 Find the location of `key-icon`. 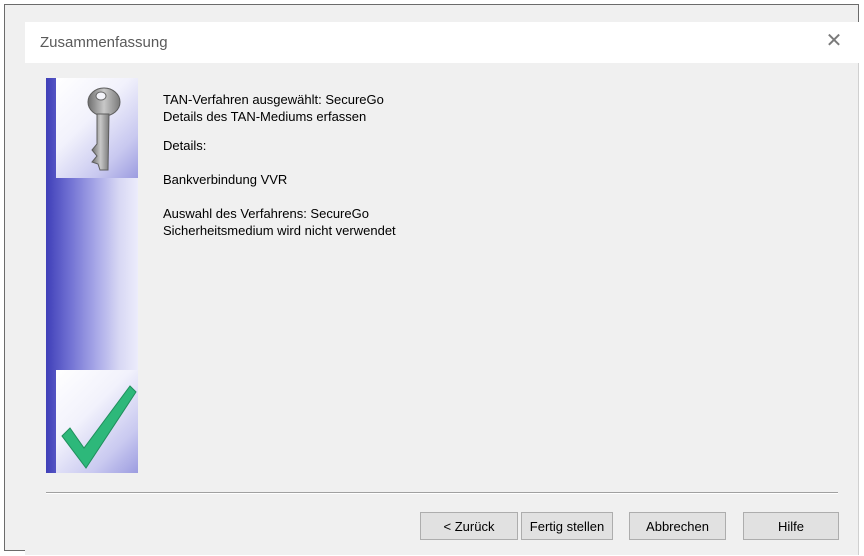

key-icon is located at coordinates (104, 129).